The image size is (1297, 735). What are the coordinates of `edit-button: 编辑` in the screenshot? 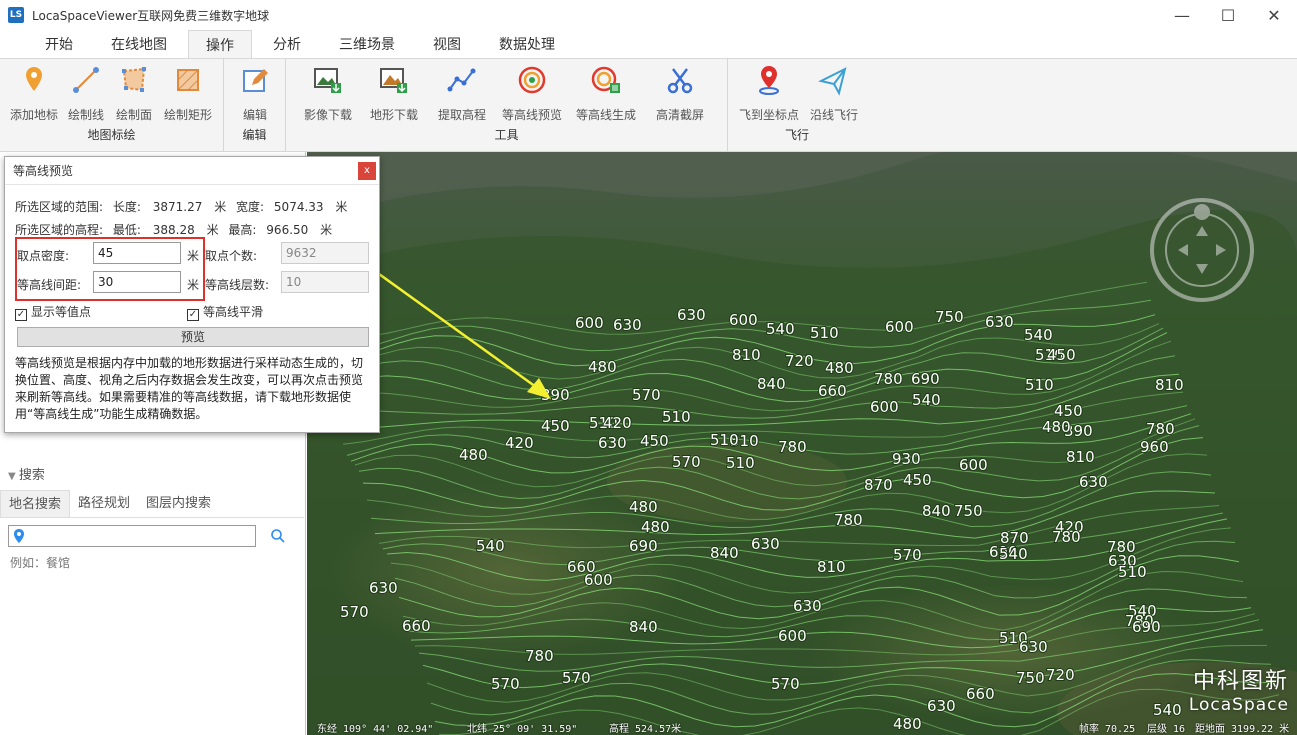 It's located at (255, 93).